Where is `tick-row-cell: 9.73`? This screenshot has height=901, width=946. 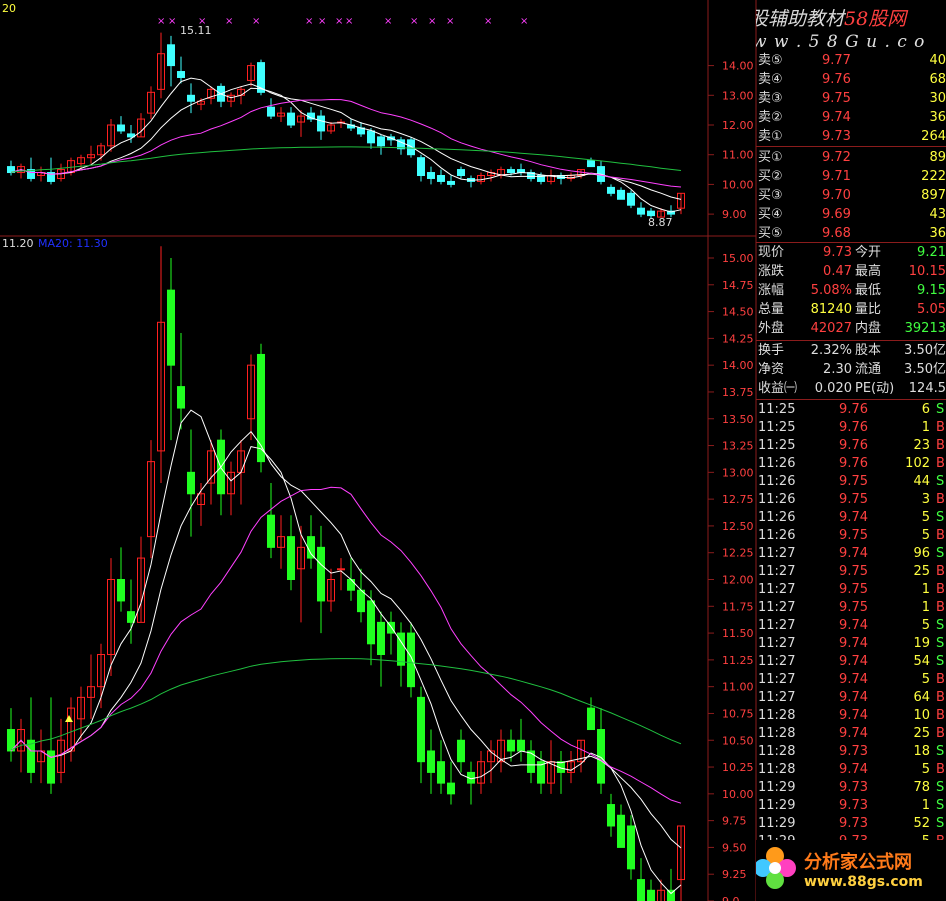
tick-row-cell: 9.73 is located at coordinates (853, 787).